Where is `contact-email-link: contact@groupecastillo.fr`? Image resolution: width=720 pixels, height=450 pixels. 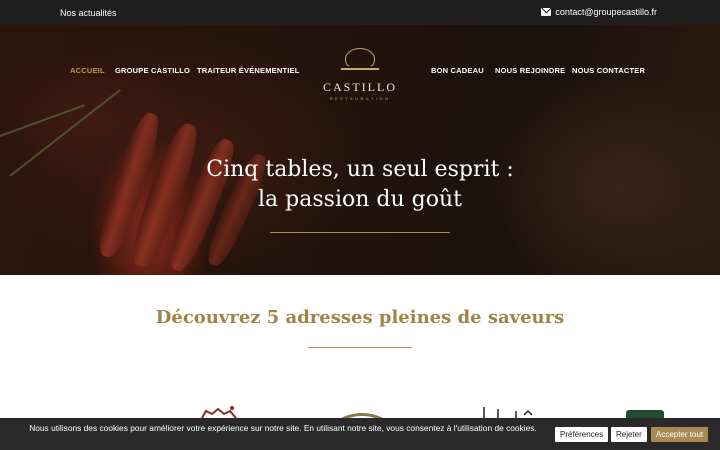 contact-email-link: contact@groupecastillo.fr is located at coordinates (599, 12).